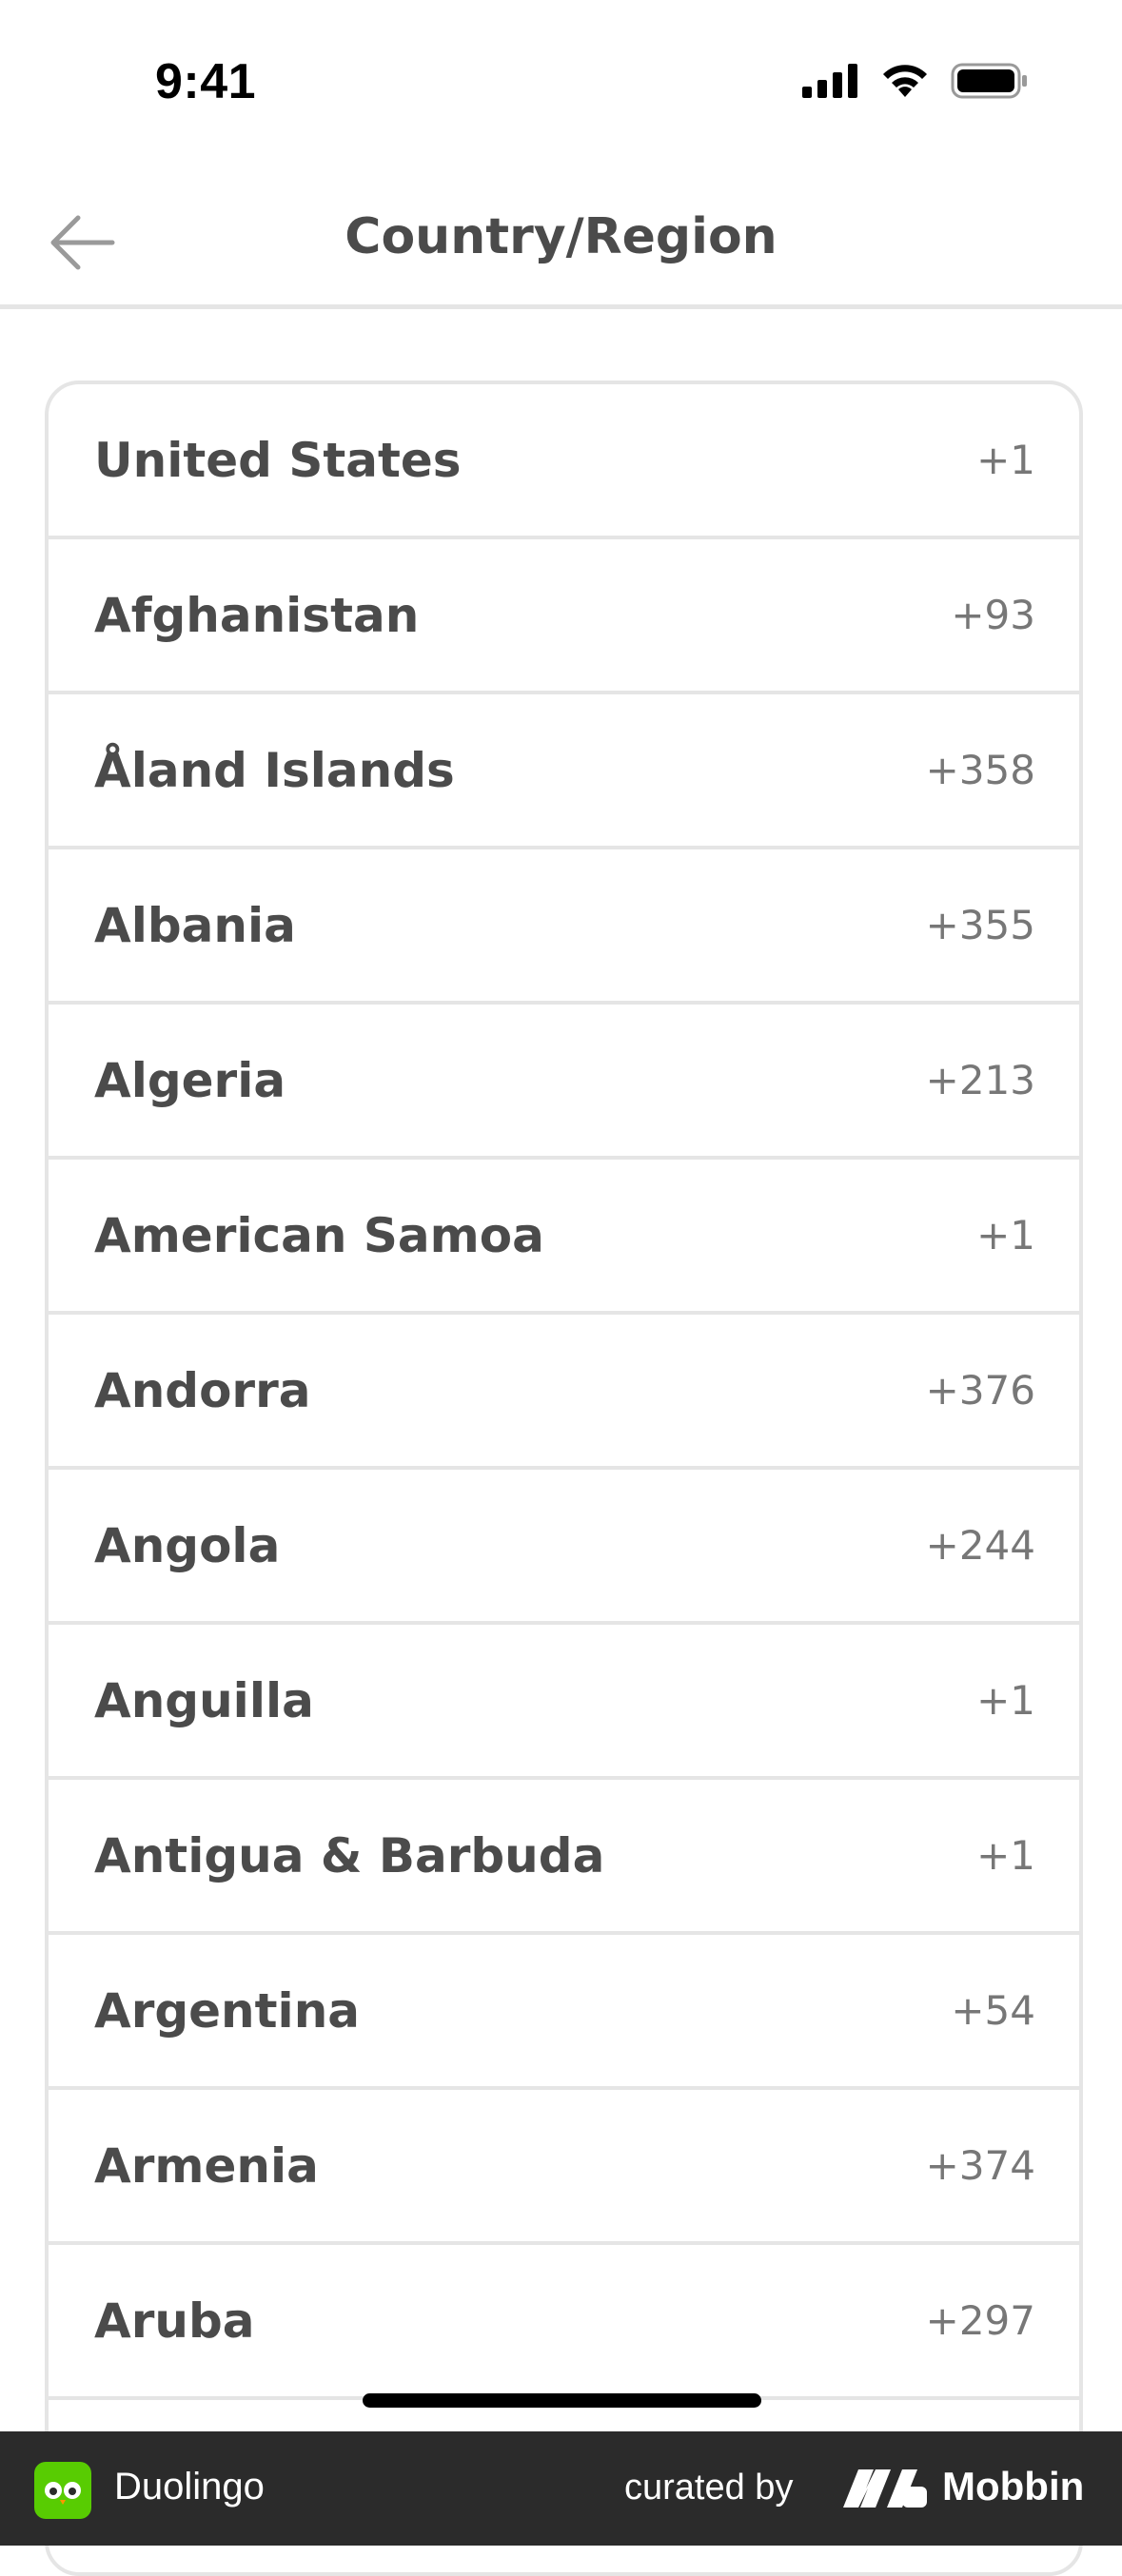 This screenshot has height=2576, width=1122. I want to click on country-name: Andorra, so click(202, 1390).